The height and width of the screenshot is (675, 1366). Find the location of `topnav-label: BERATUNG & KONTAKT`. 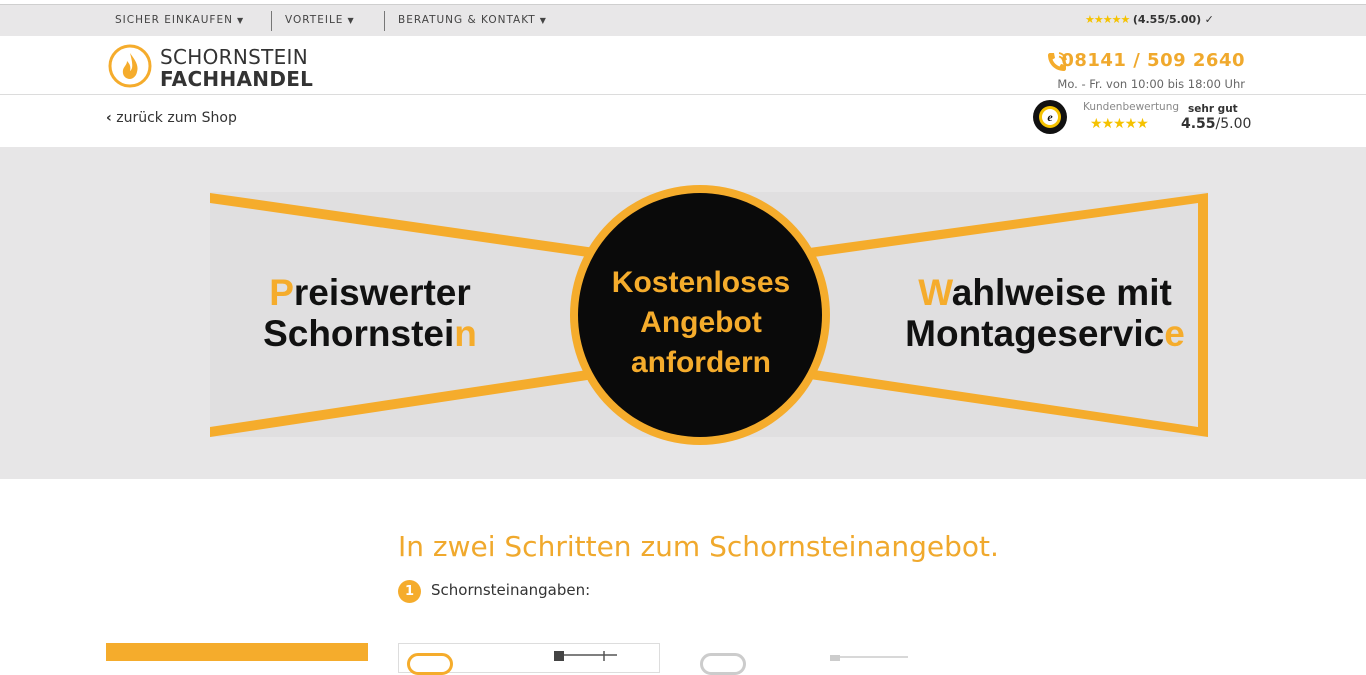

topnav-label: BERATUNG & KONTAKT is located at coordinates (467, 20).